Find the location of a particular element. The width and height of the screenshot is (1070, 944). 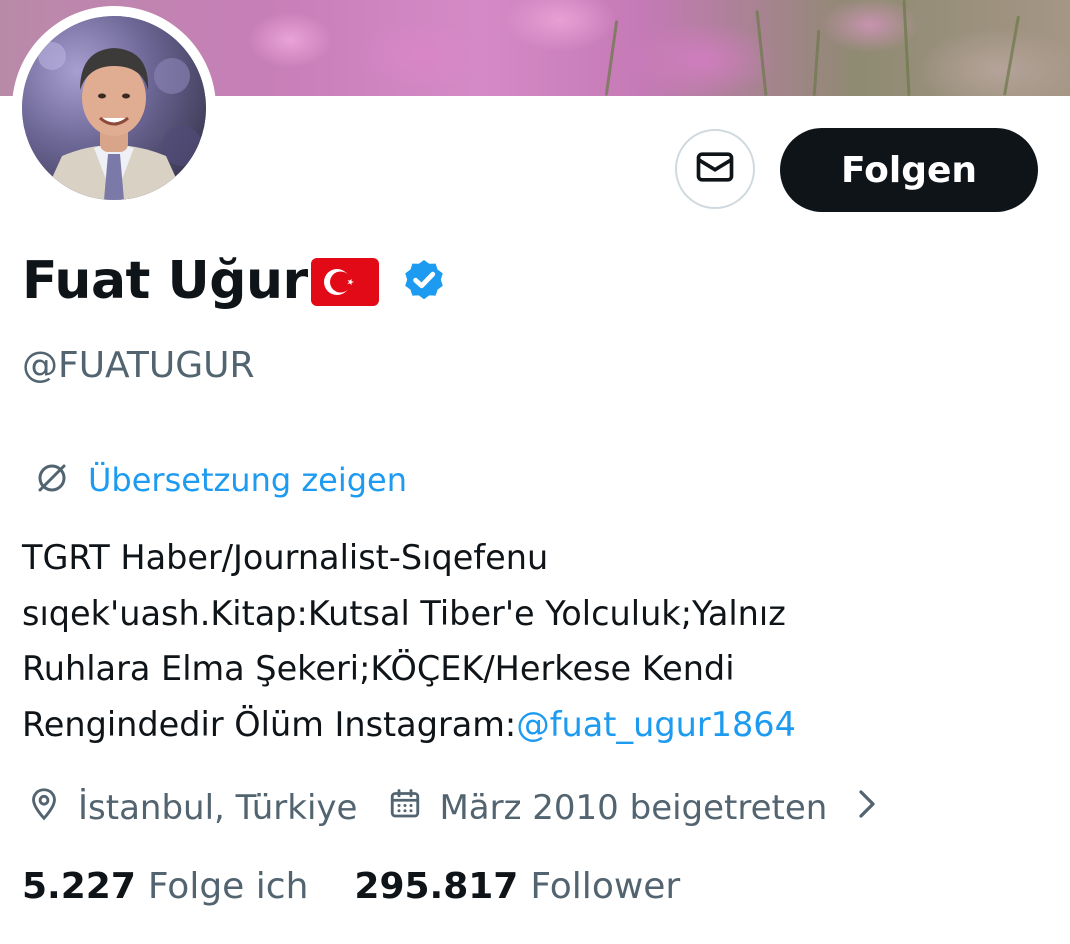

instagram-mention-link: @fuat_ugur1864 is located at coordinates (656, 724).